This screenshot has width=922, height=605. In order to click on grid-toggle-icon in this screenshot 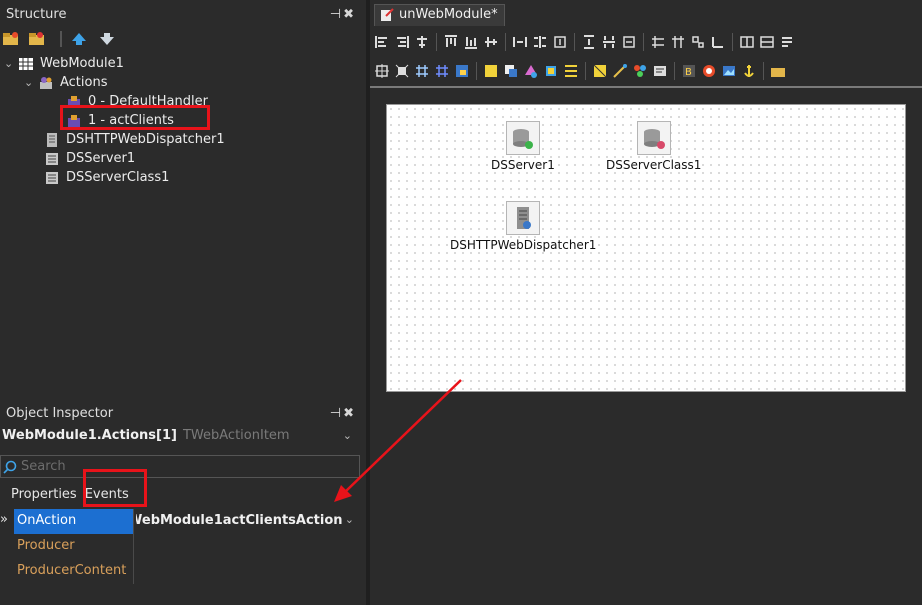, I will do `click(422, 71)`.